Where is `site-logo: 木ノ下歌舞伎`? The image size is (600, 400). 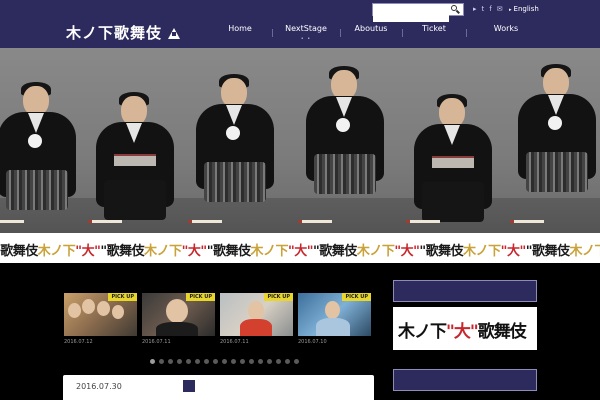 site-logo: 木ノ下歌舞伎 is located at coordinates (123, 32).